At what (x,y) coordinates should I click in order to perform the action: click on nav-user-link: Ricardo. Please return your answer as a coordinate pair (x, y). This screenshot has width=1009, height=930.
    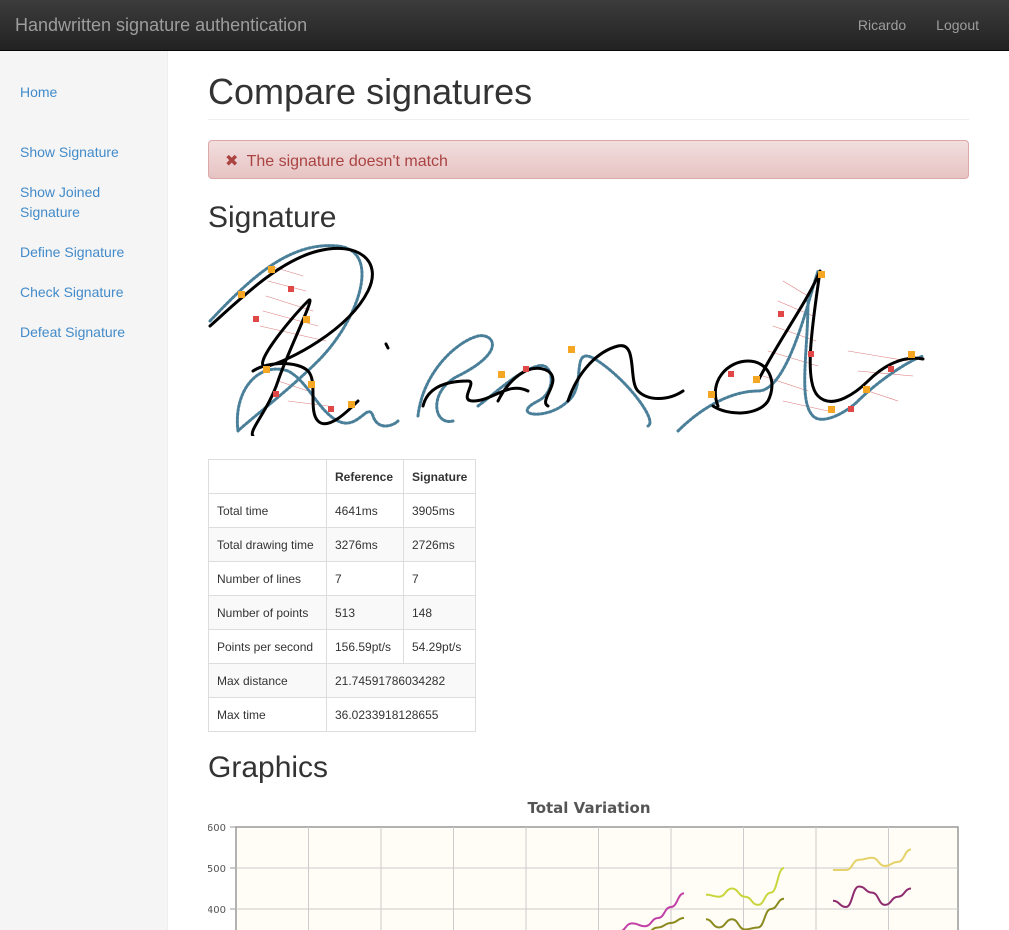
    Looking at the image, I should click on (882, 25).